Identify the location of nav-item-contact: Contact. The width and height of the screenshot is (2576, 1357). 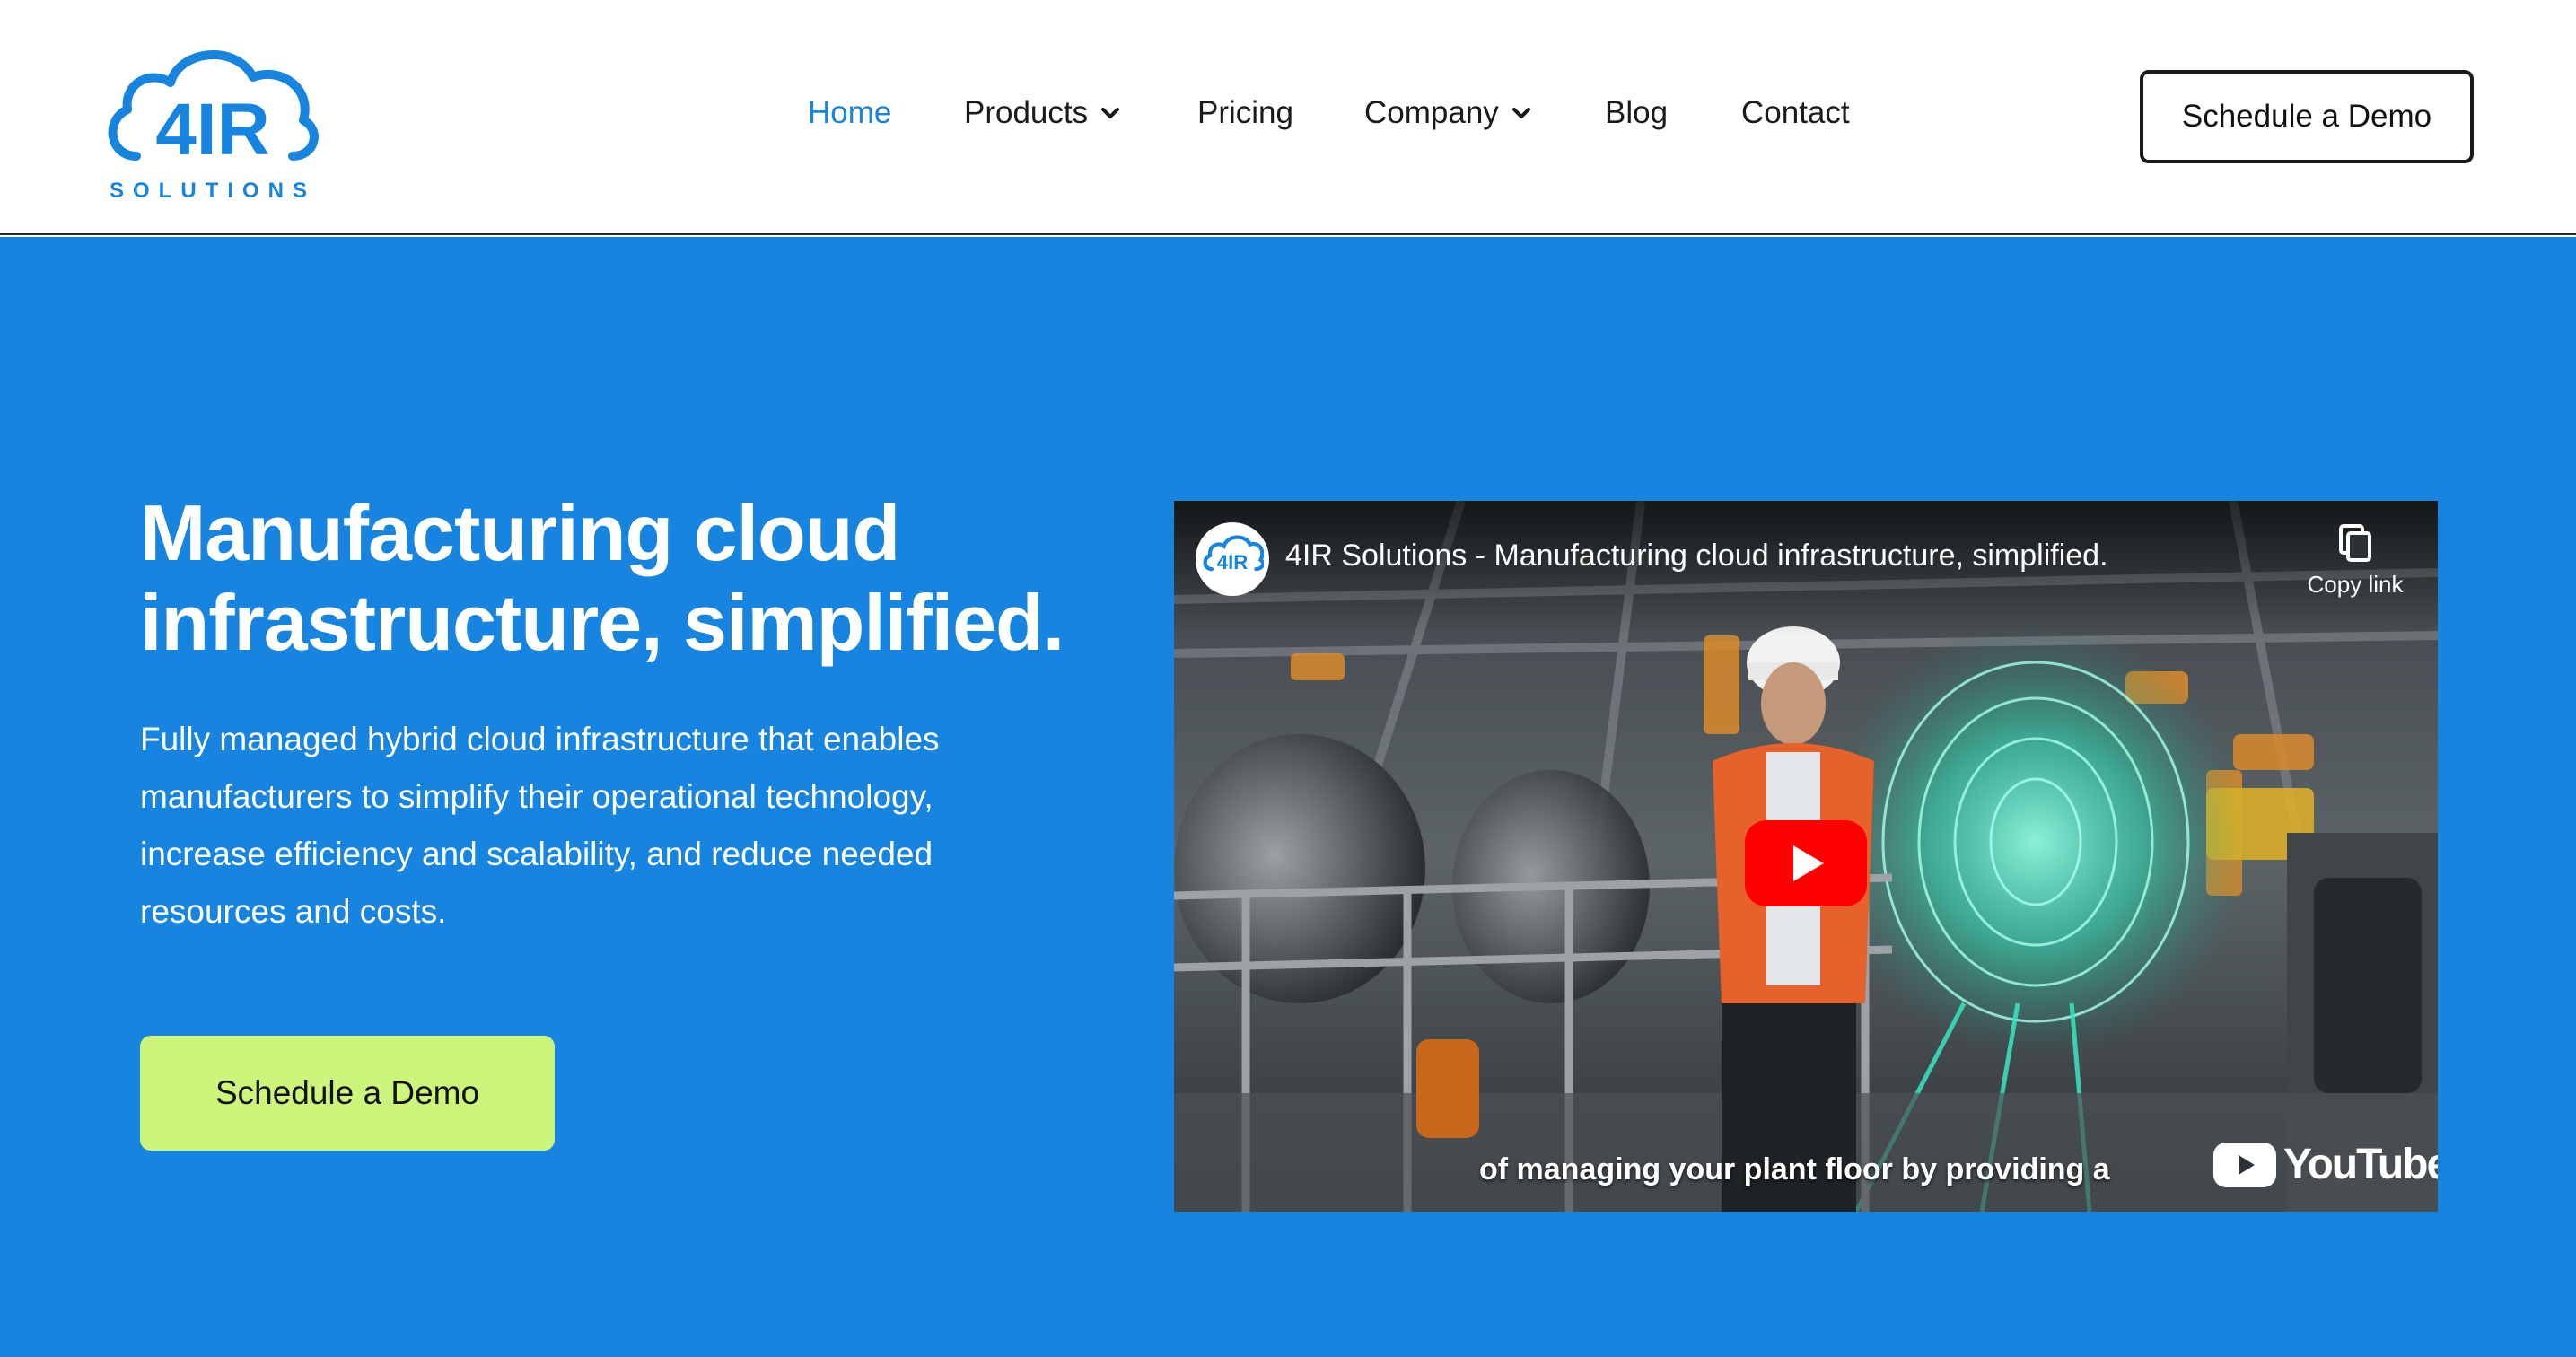
(1795, 113).